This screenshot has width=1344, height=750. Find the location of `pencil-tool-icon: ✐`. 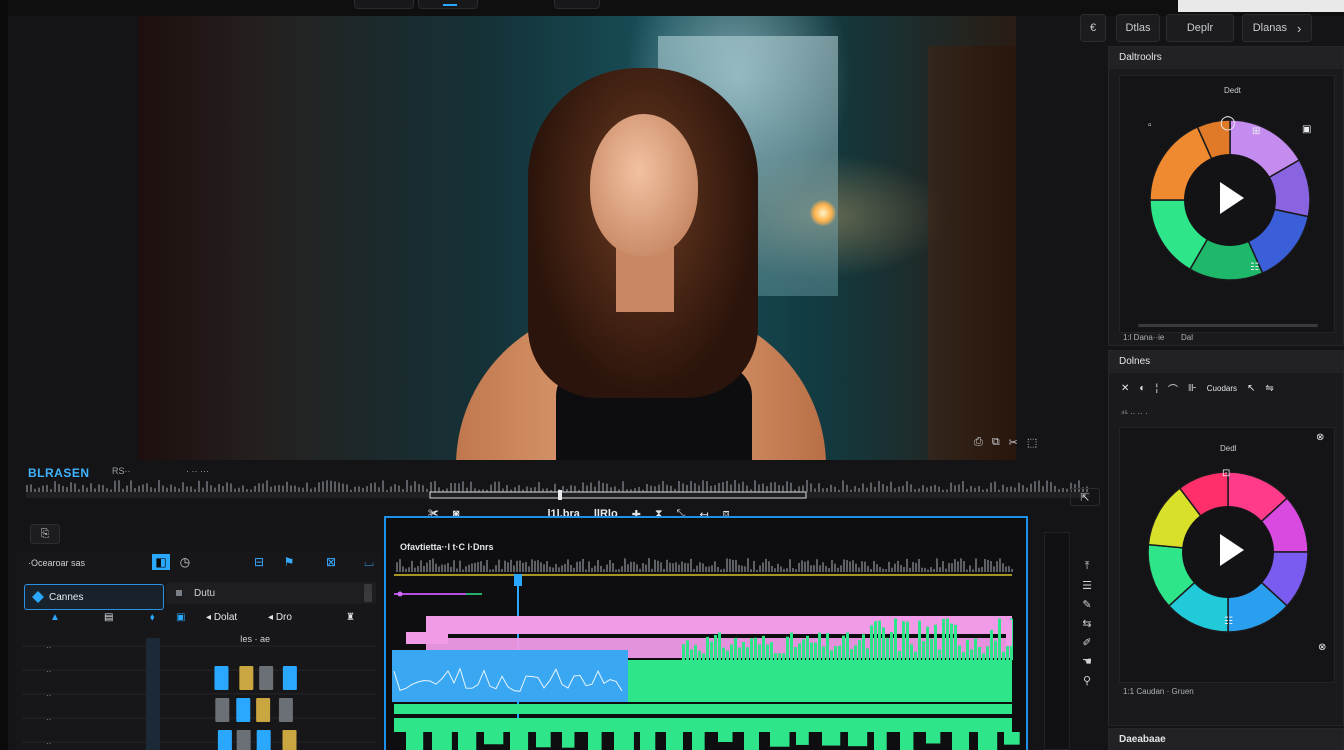

pencil-tool-icon: ✐ is located at coordinates (1086, 642).